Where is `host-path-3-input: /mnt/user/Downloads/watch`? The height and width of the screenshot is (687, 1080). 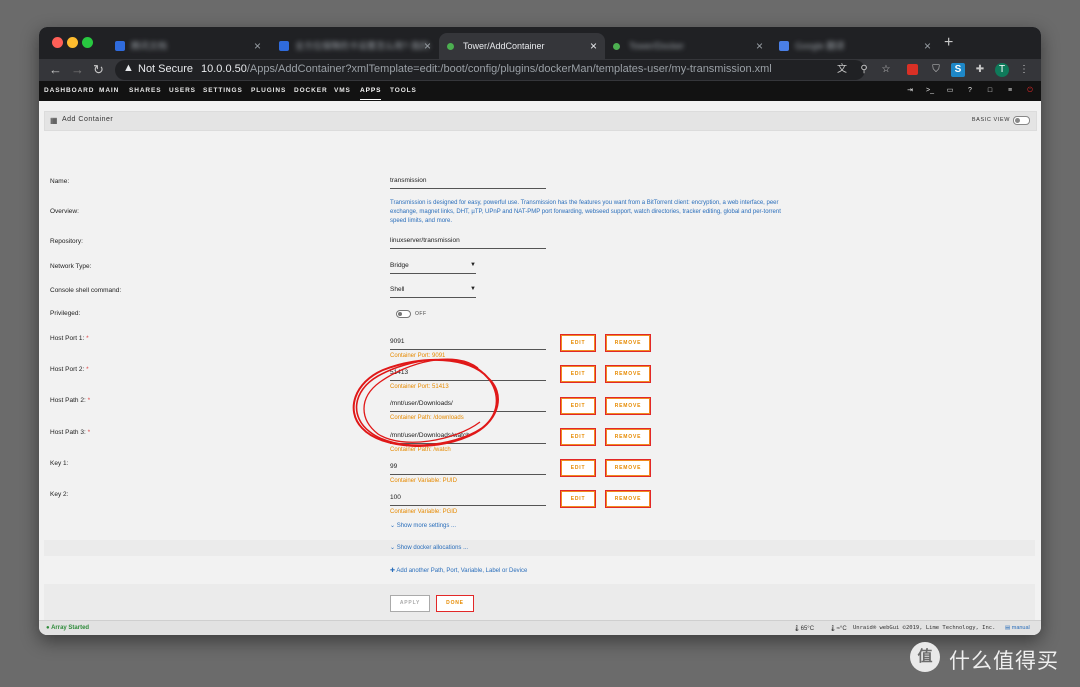 host-path-3-input: /mnt/user/Downloads/watch is located at coordinates (468, 438).